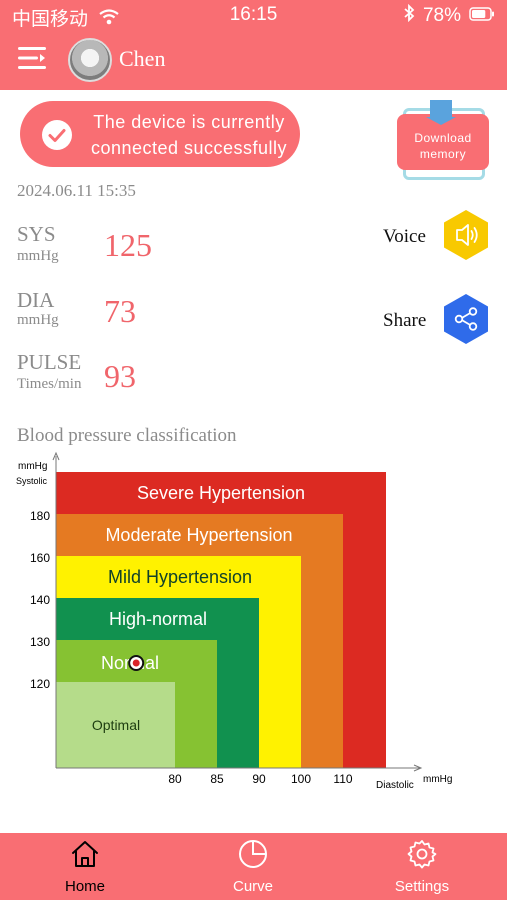 The image size is (507, 900). Describe the element at coordinates (136, 663) in the screenshot. I see `reading-marker-dot` at that location.